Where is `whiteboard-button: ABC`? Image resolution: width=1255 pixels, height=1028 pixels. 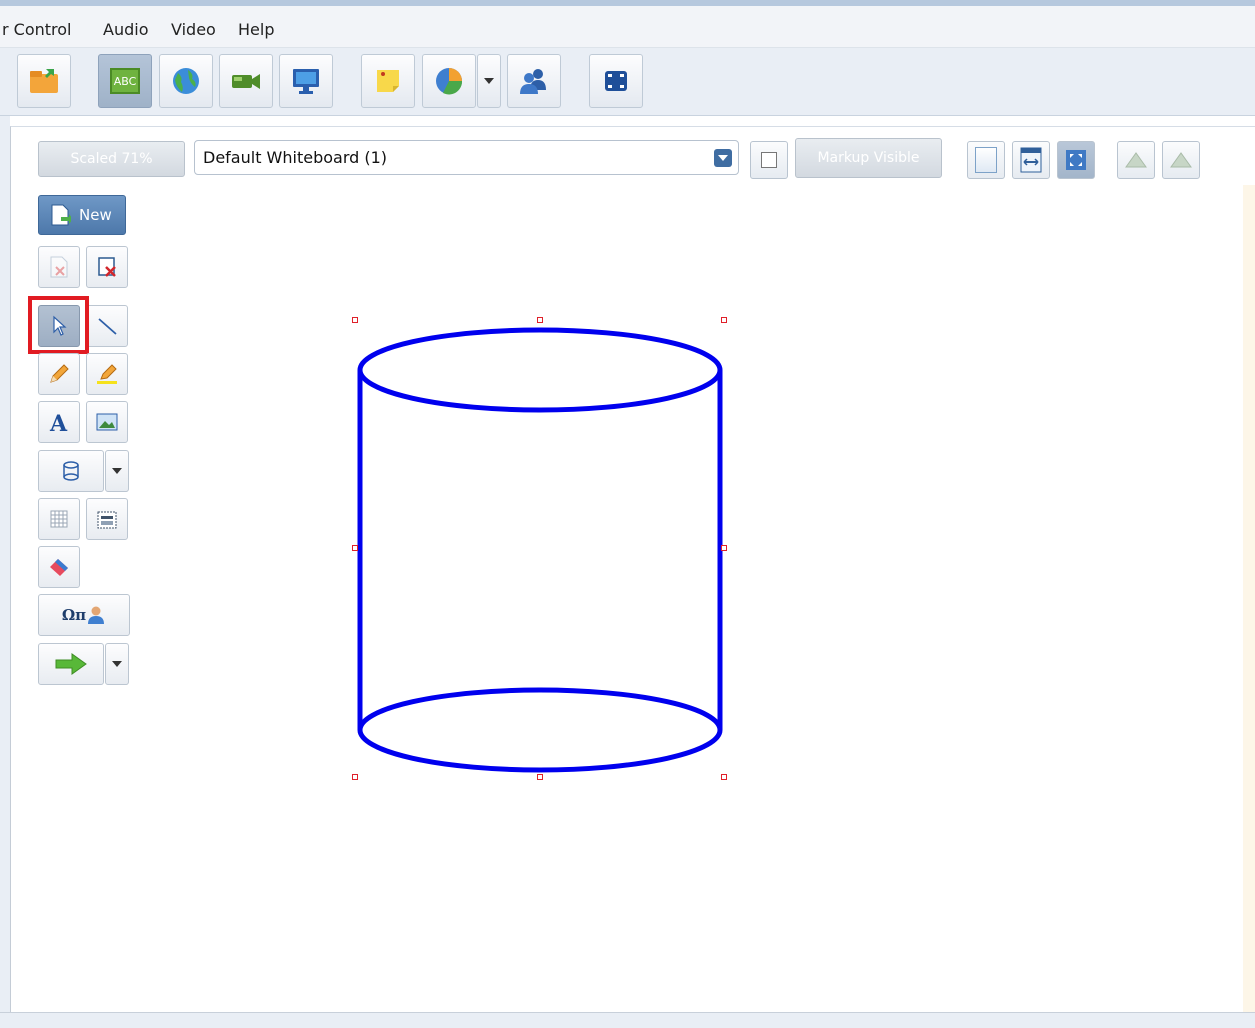
whiteboard-button: ABC is located at coordinates (125, 81).